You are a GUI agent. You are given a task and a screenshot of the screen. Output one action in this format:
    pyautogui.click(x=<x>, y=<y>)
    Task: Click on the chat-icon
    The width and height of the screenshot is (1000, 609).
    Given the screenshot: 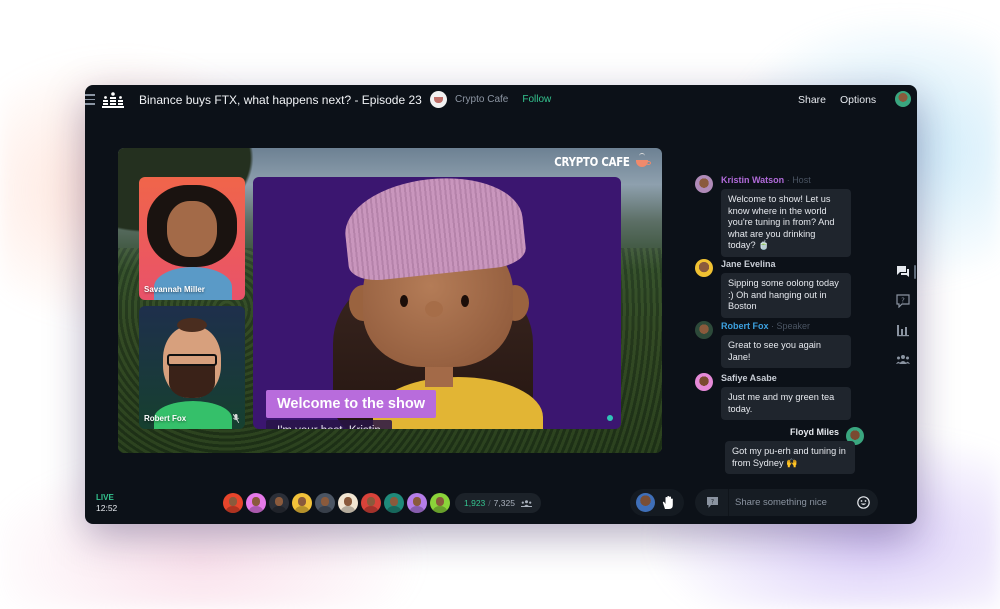 What is the action you would take?
    pyautogui.click(x=903, y=272)
    